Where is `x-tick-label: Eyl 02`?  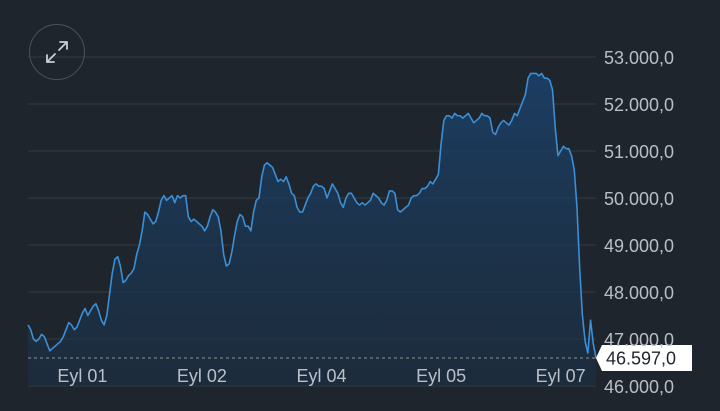
x-tick-label: Eyl 02 is located at coordinates (202, 376).